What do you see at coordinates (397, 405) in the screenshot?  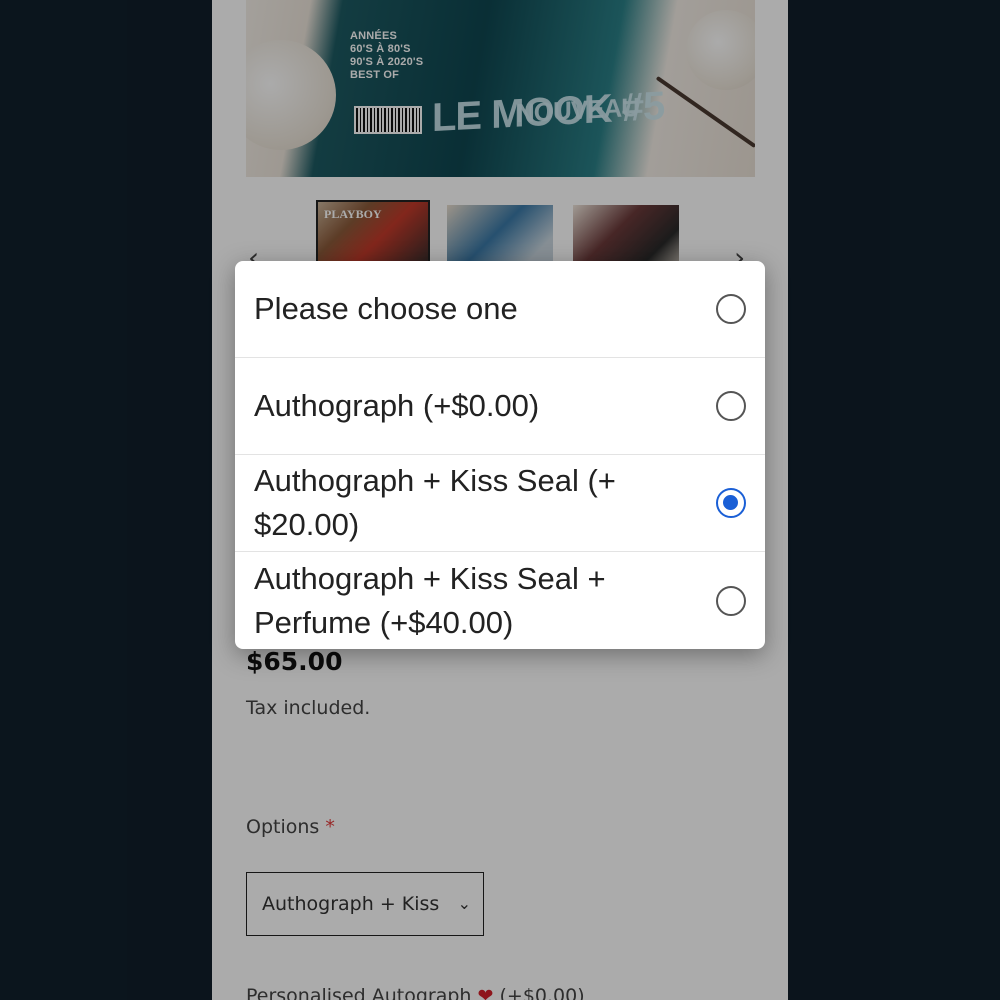 I see `option-label: Authograph (+$0.00)` at bounding box center [397, 405].